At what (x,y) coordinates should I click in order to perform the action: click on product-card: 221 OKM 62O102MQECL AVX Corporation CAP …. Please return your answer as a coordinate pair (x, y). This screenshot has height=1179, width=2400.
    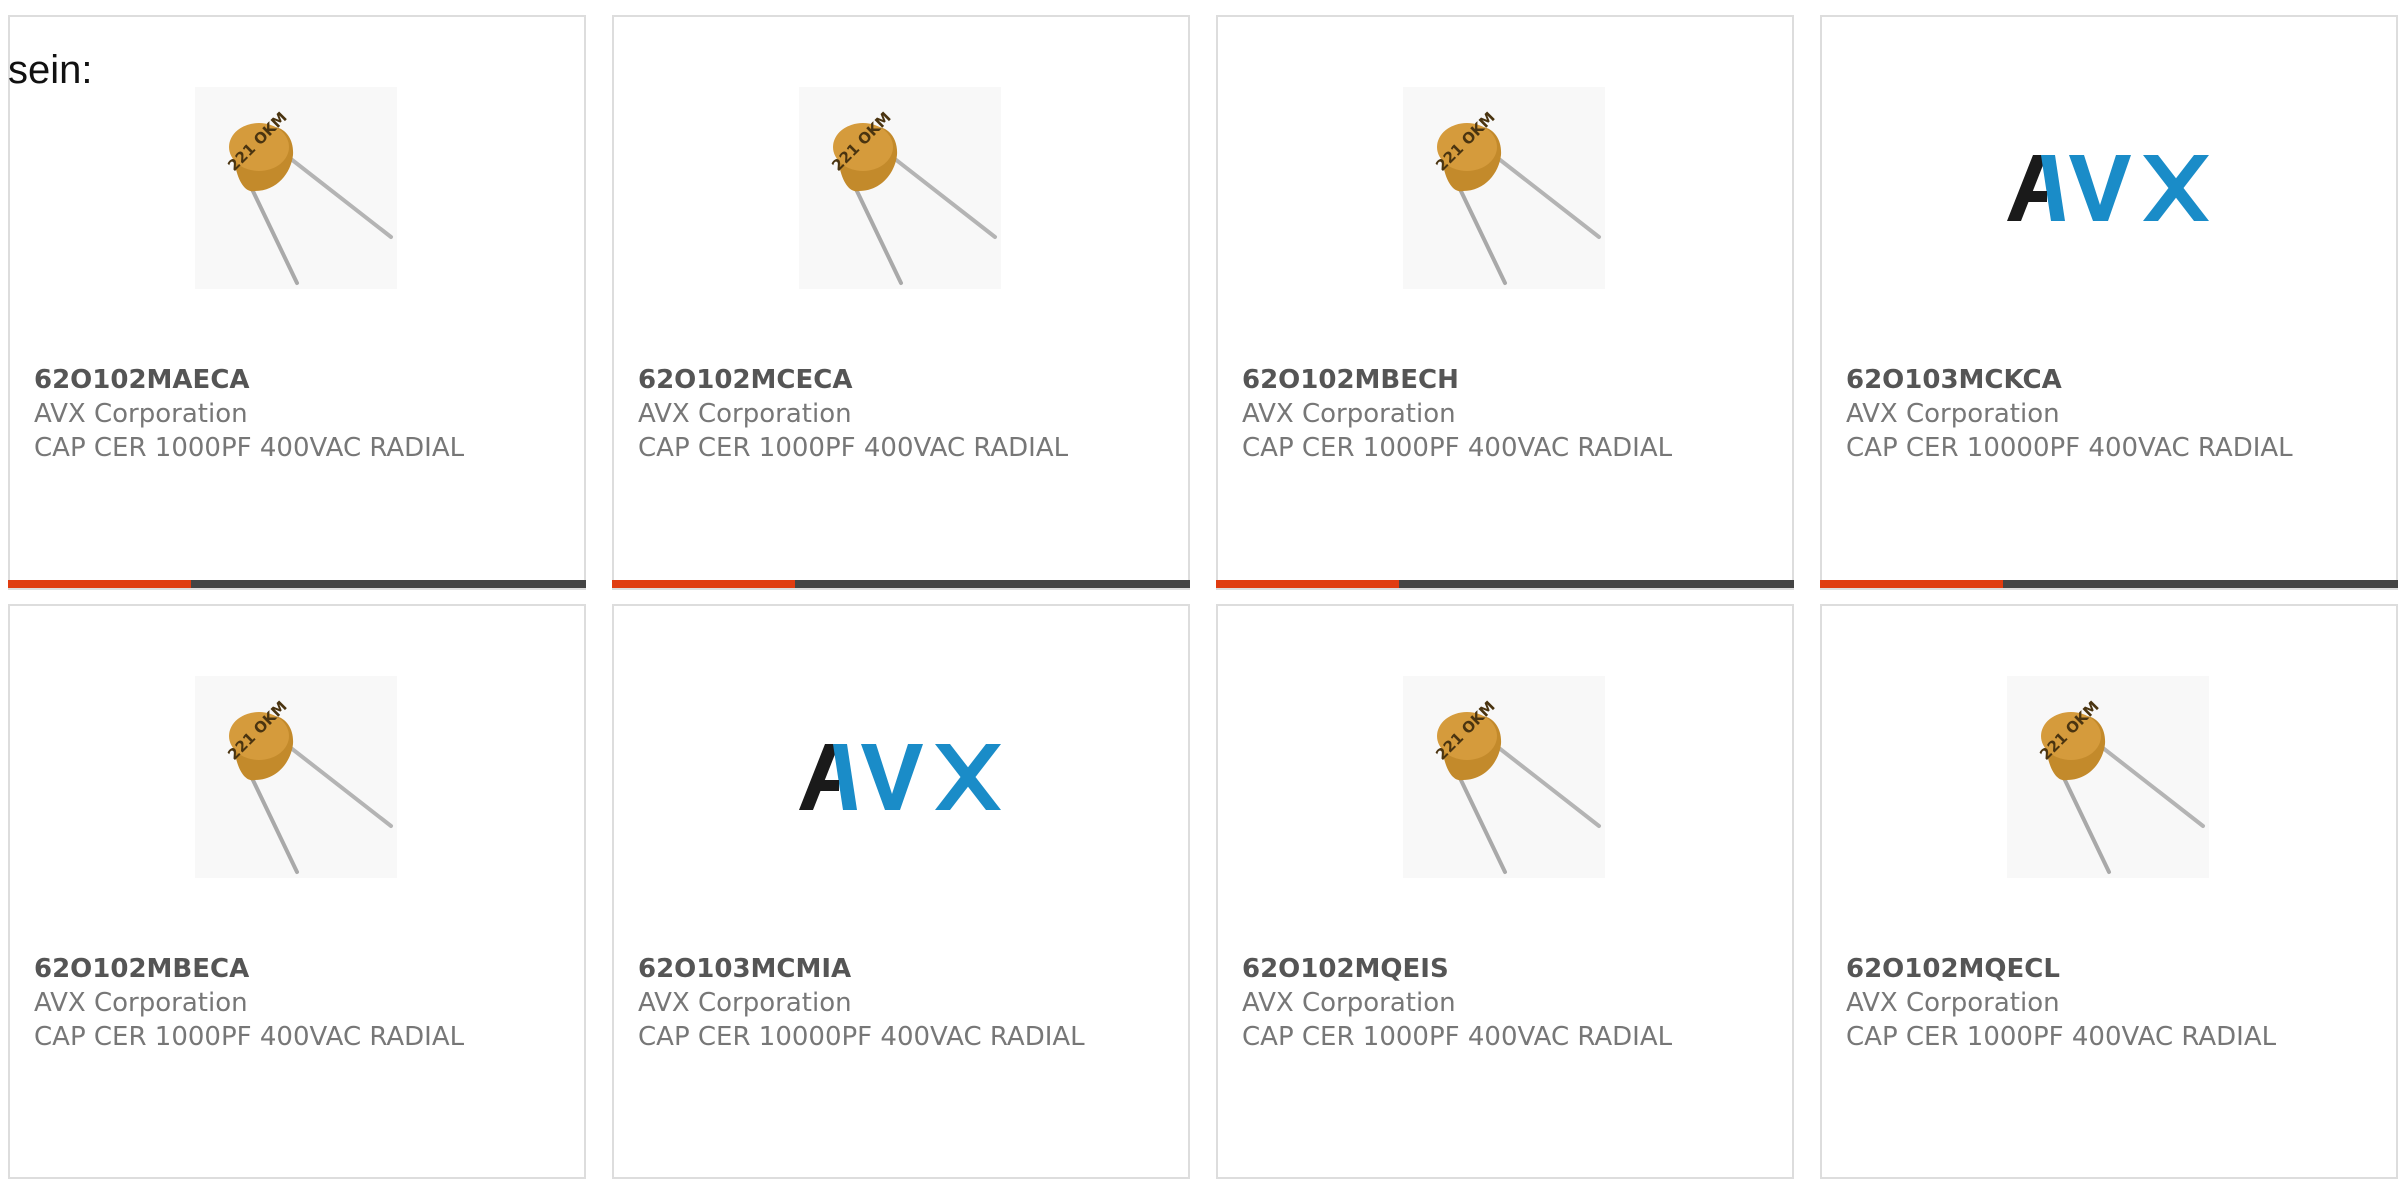
    Looking at the image, I should click on (2109, 891).